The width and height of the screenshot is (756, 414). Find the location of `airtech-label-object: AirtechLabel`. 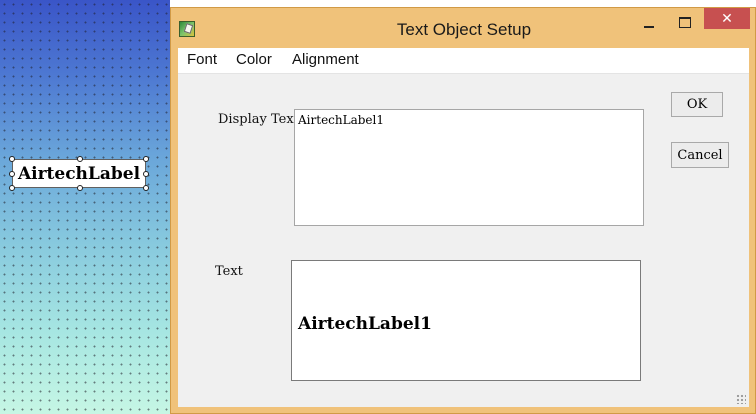

airtech-label-object: AirtechLabel is located at coordinates (79, 173).